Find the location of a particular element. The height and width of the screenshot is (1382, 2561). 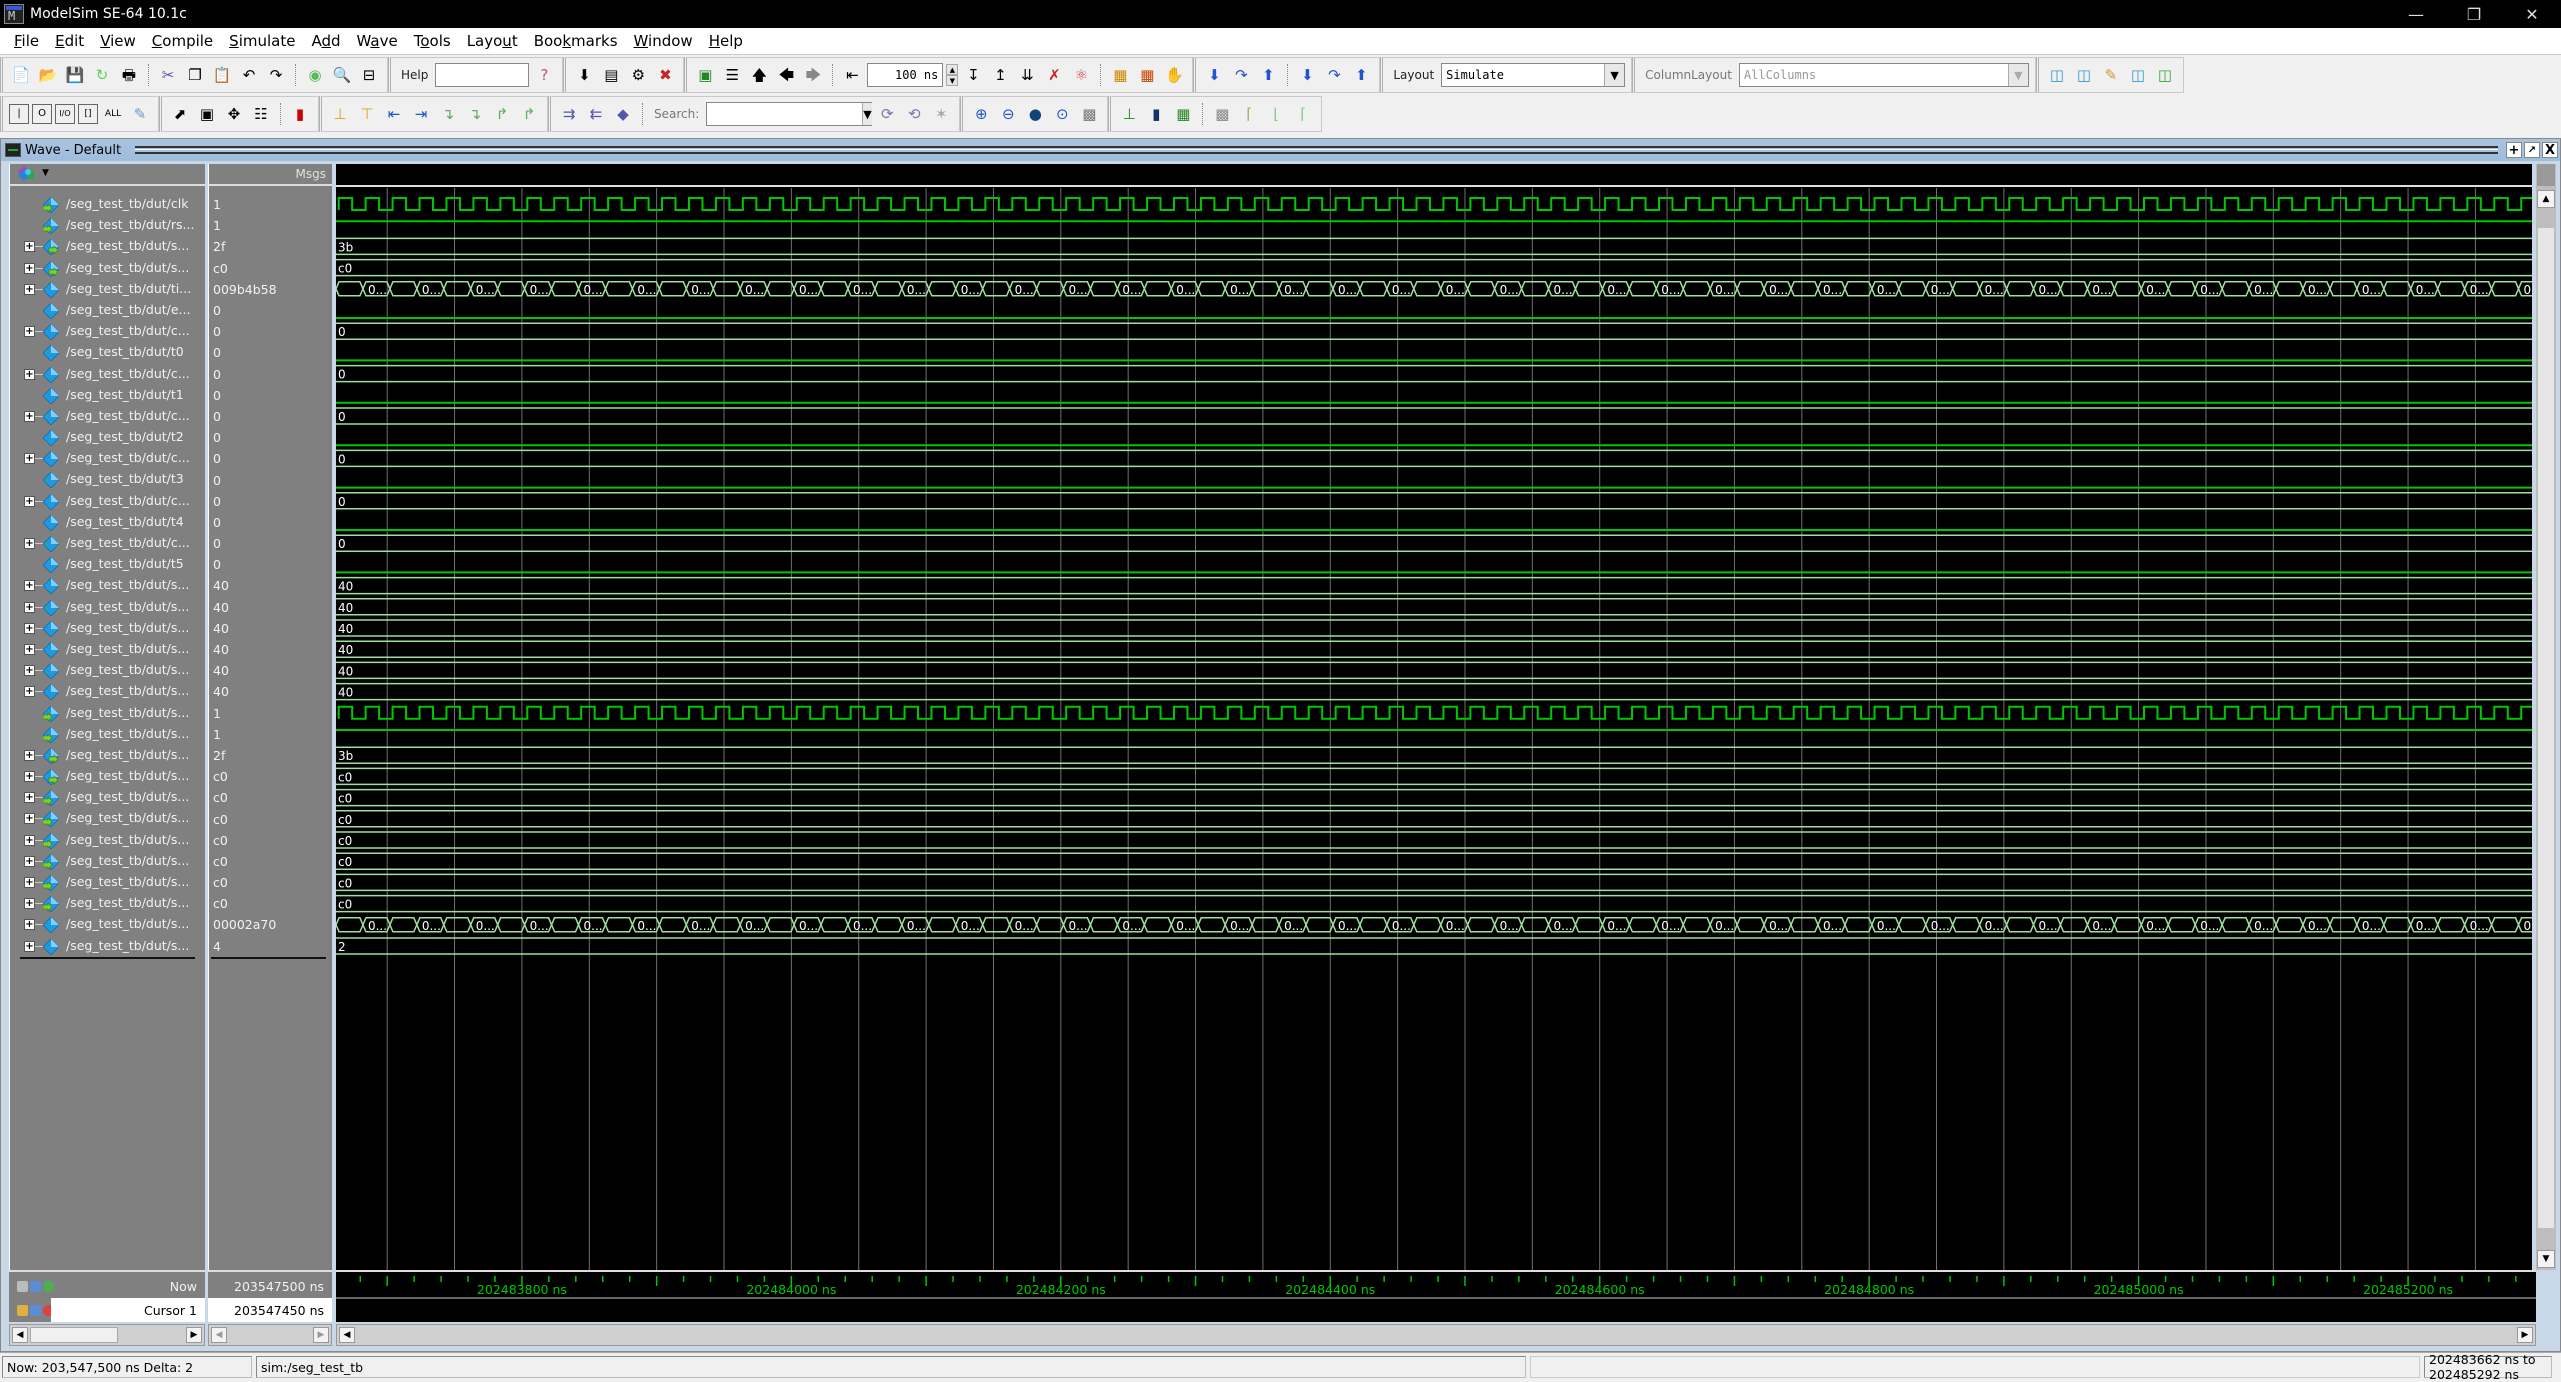

zoom-in-icon: ⊕ is located at coordinates (981, 114).